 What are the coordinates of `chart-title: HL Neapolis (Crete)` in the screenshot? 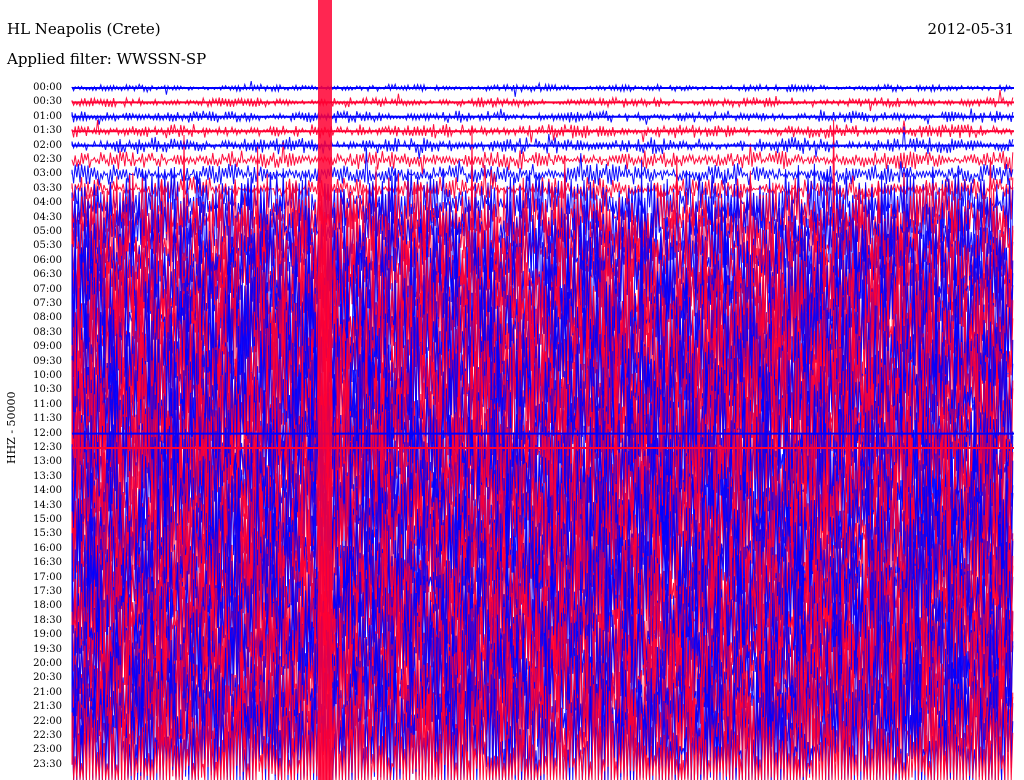 It's located at (84, 29).